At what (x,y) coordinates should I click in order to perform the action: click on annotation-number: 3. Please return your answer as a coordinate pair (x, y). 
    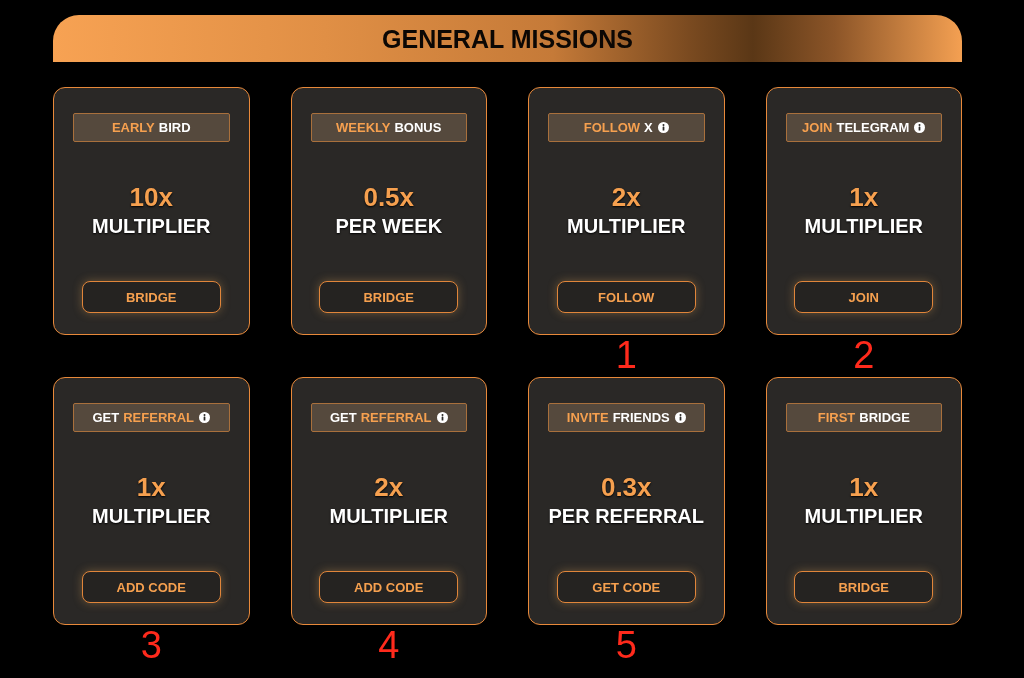
    Looking at the image, I should click on (151, 645).